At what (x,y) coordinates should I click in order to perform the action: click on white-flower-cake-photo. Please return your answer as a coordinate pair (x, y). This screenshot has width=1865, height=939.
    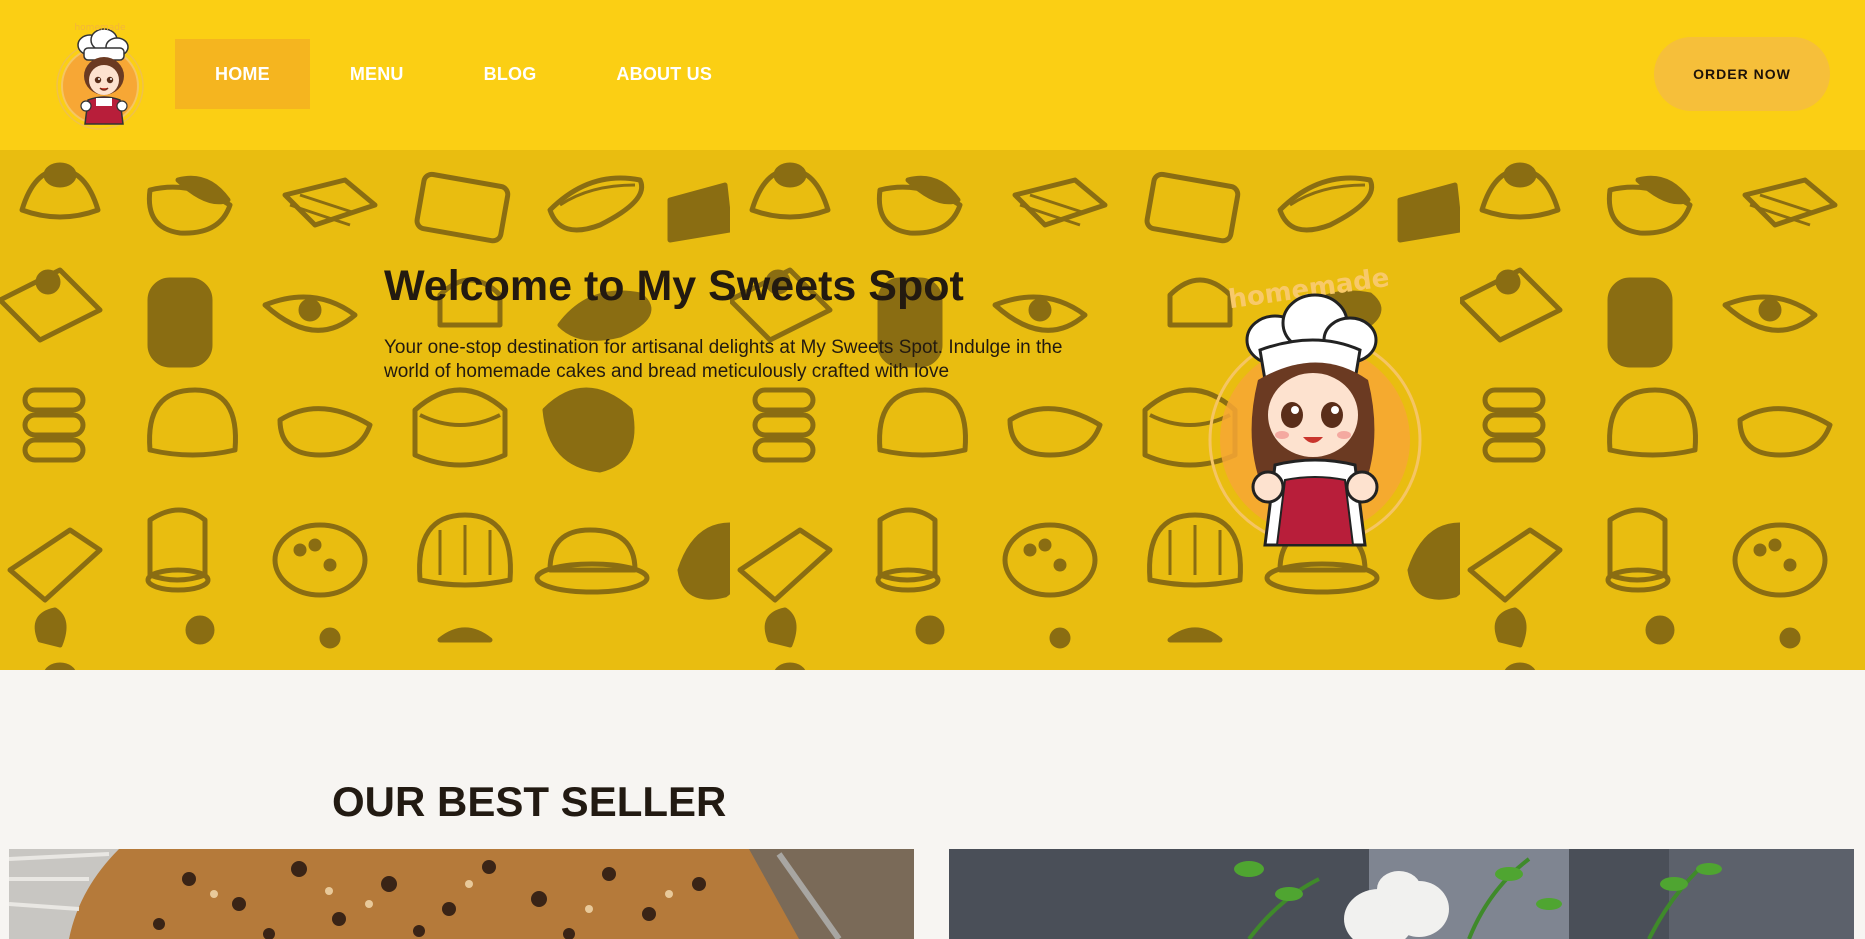
    Looking at the image, I should click on (1401, 894).